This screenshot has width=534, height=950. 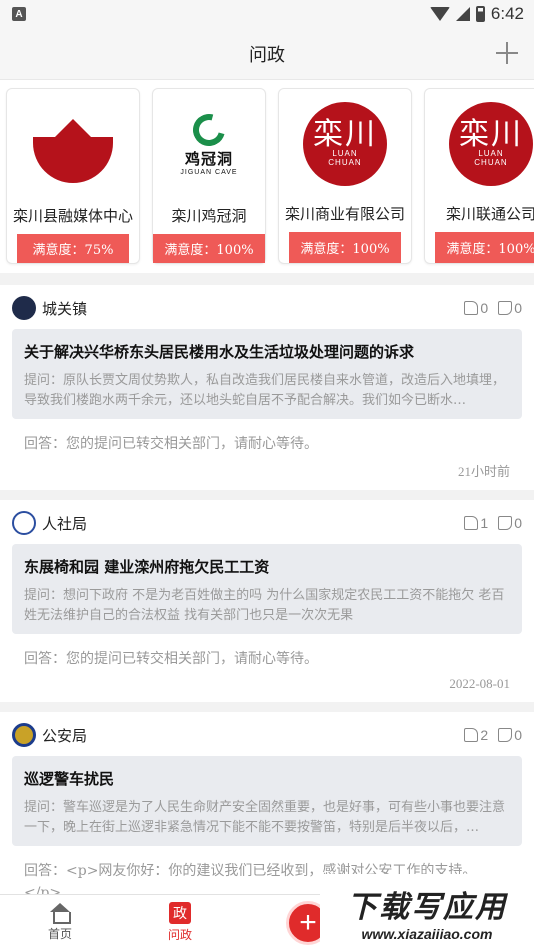 What do you see at coordinates (65, 735) in the screenshot?
I see `dept-name: 公安局` at bounding box center [65, 735].